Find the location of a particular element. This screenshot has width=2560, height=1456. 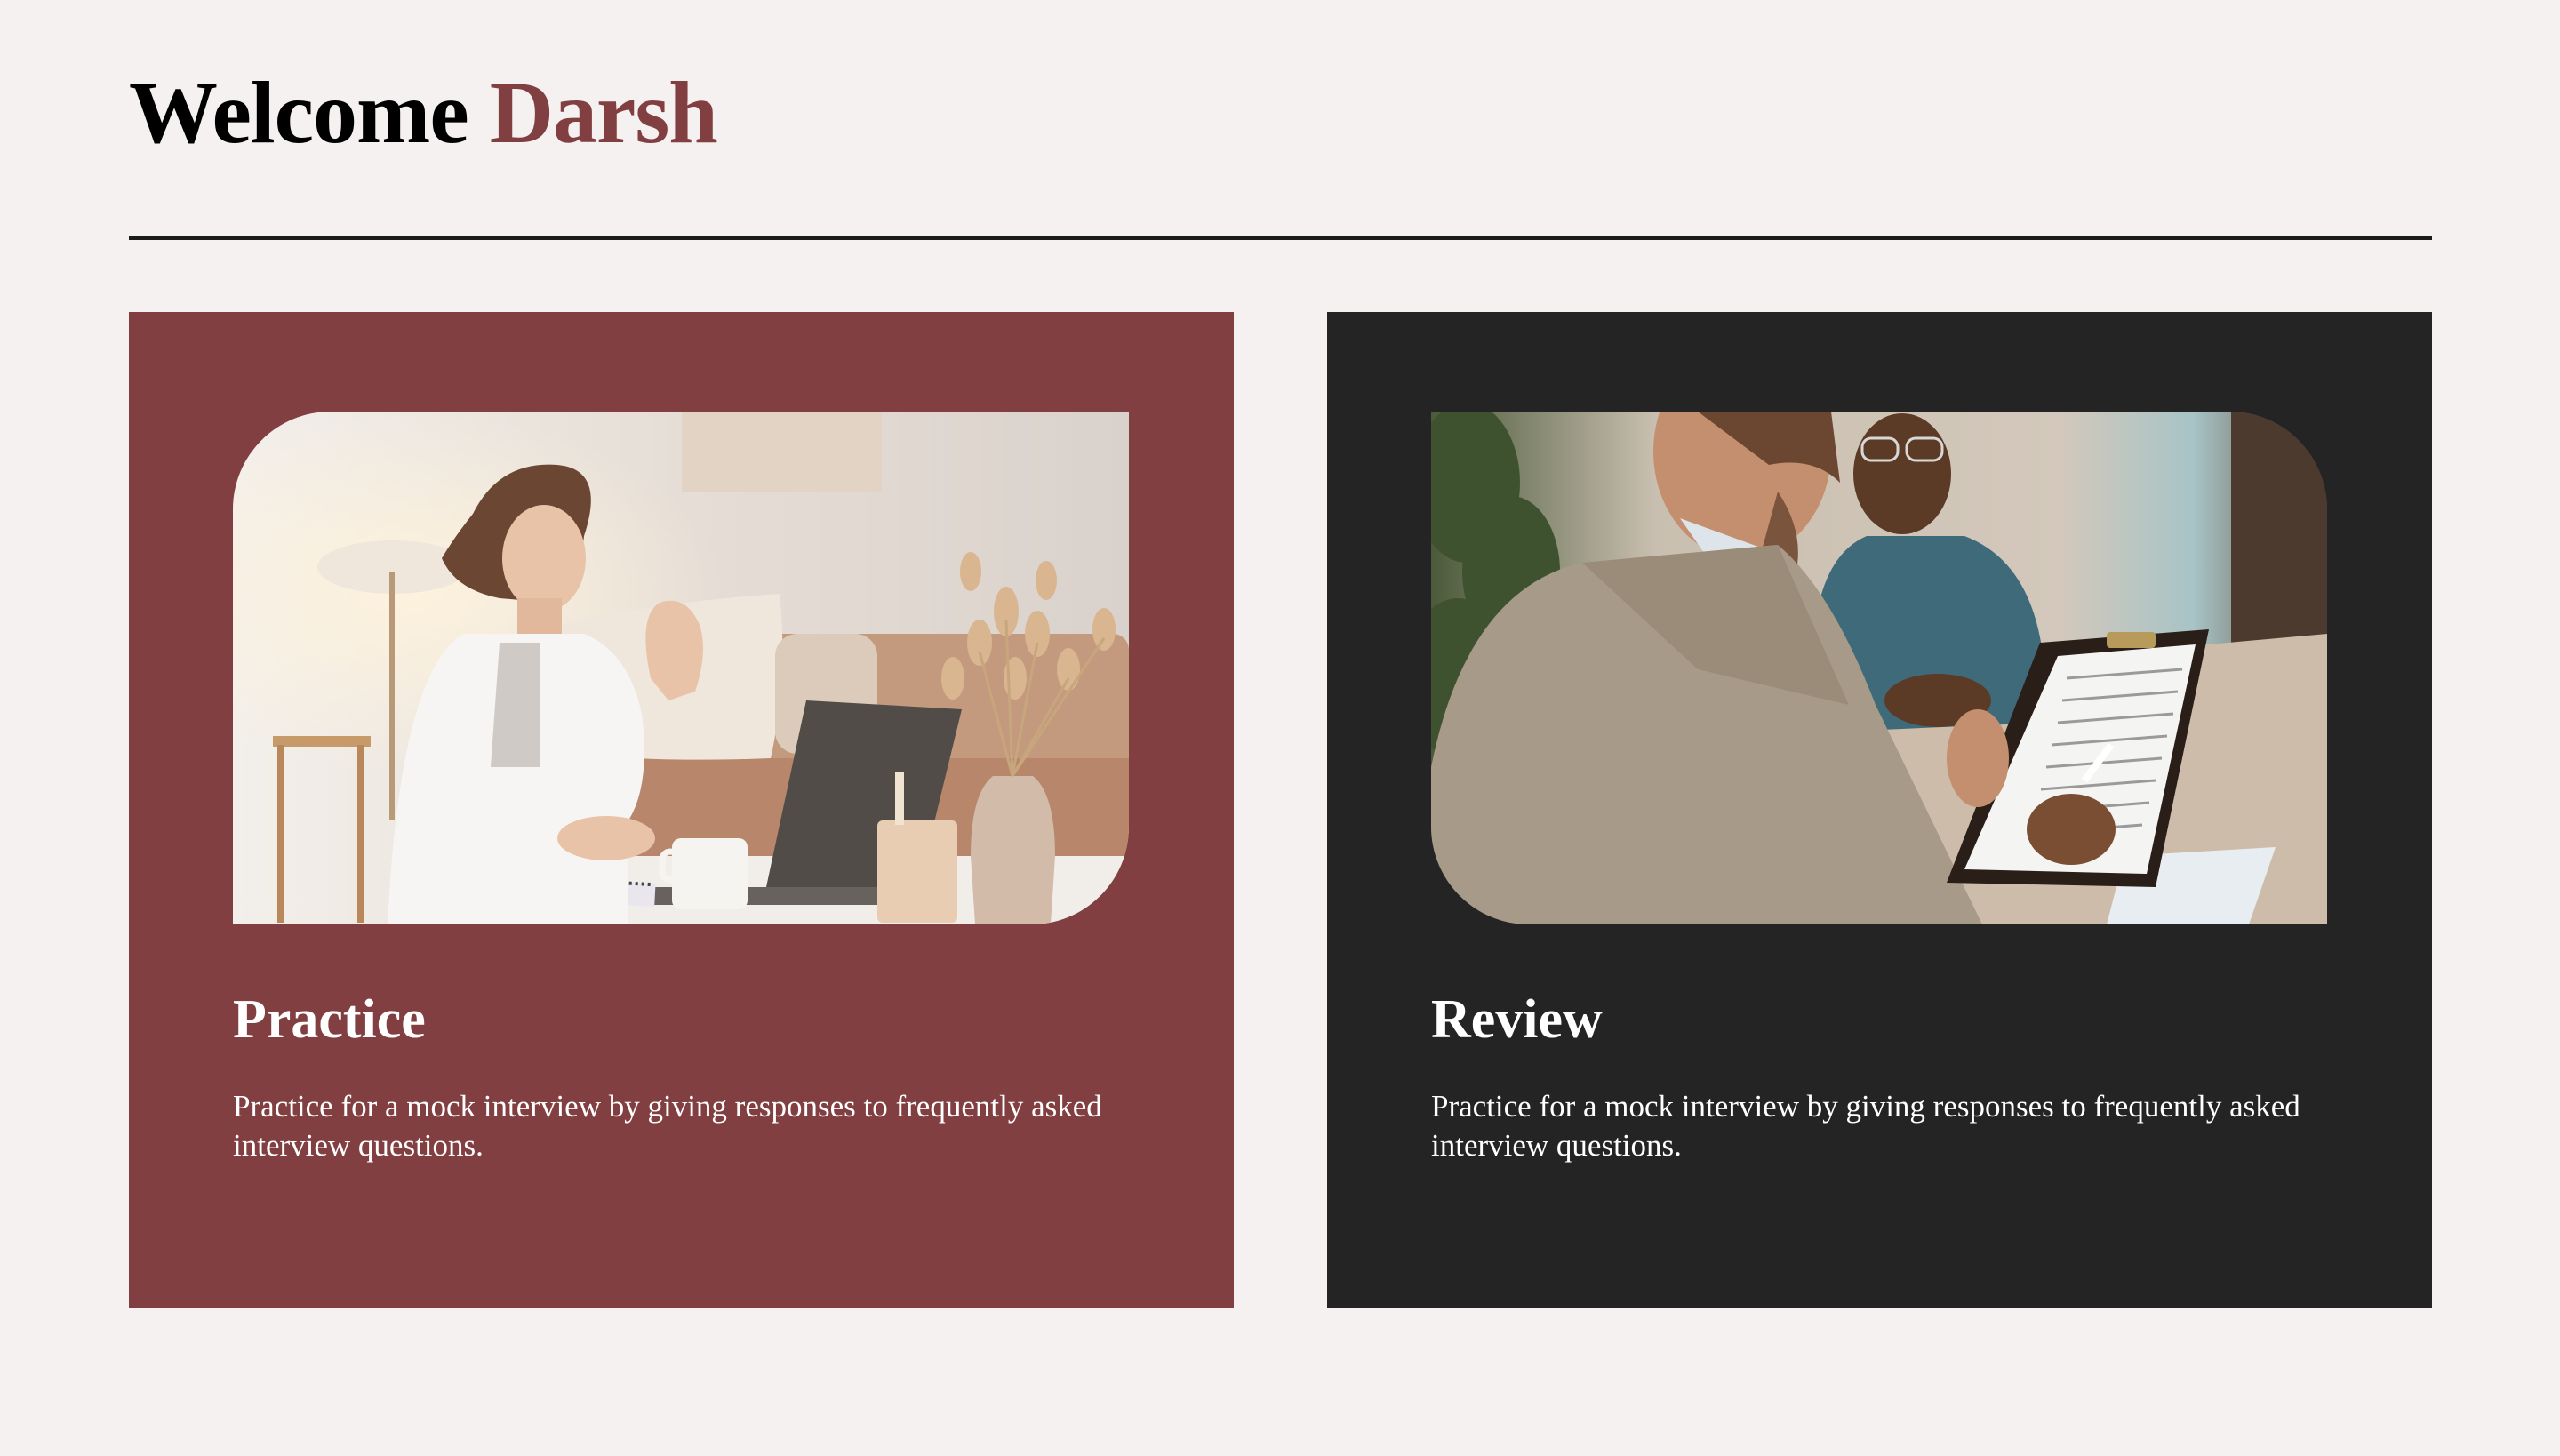

practice-image is located at coordinates (681, 668).